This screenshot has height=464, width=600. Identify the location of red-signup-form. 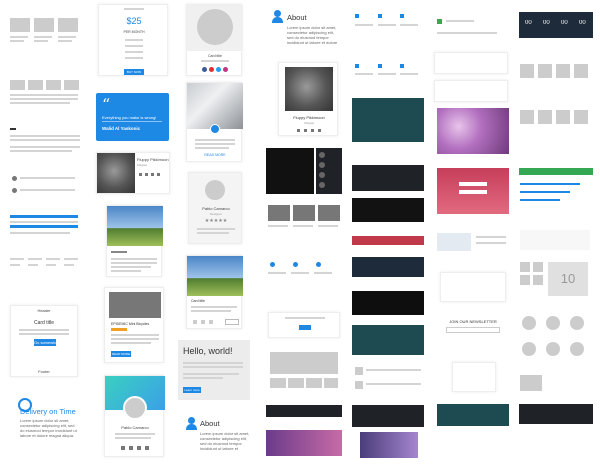
(473, 191).